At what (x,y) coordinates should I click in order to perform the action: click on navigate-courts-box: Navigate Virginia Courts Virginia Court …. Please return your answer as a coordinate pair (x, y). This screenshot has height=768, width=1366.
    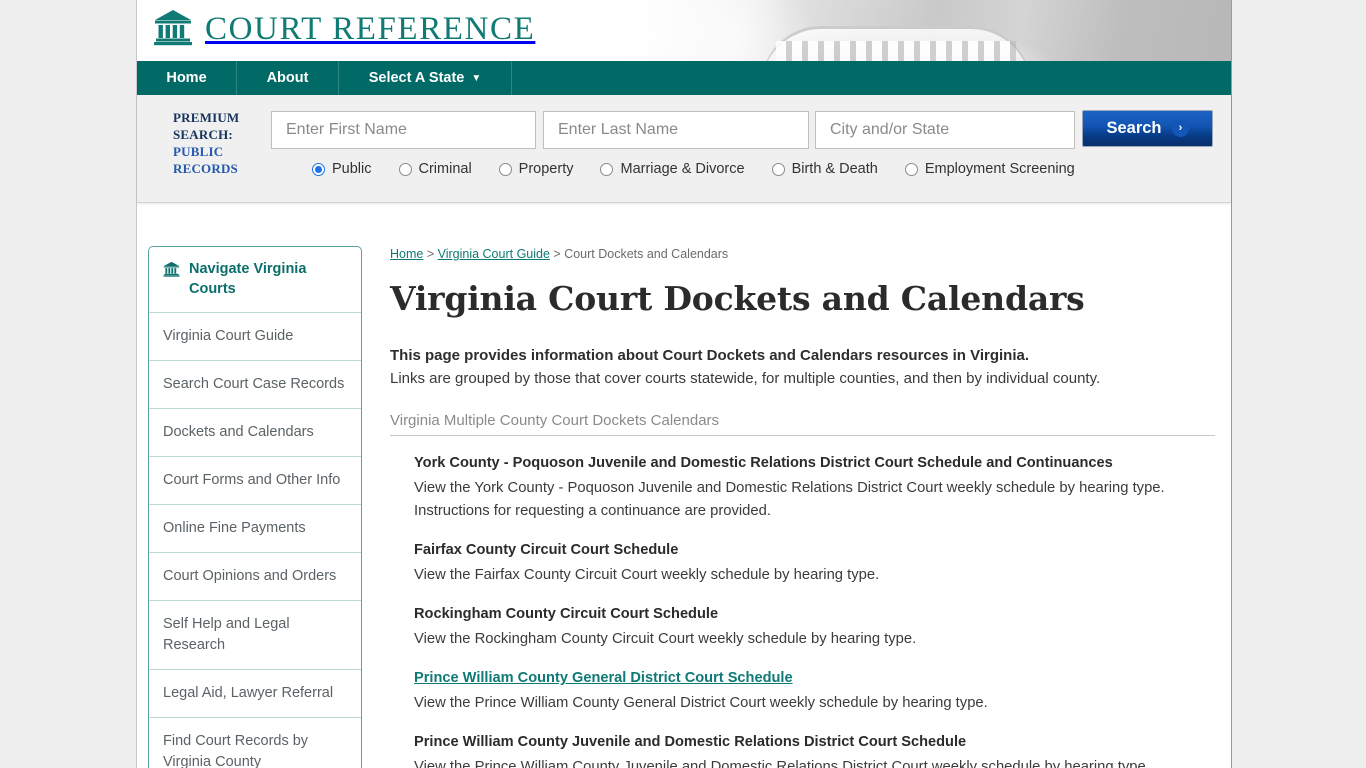
    Looking at the image, I should click on (255, 507).